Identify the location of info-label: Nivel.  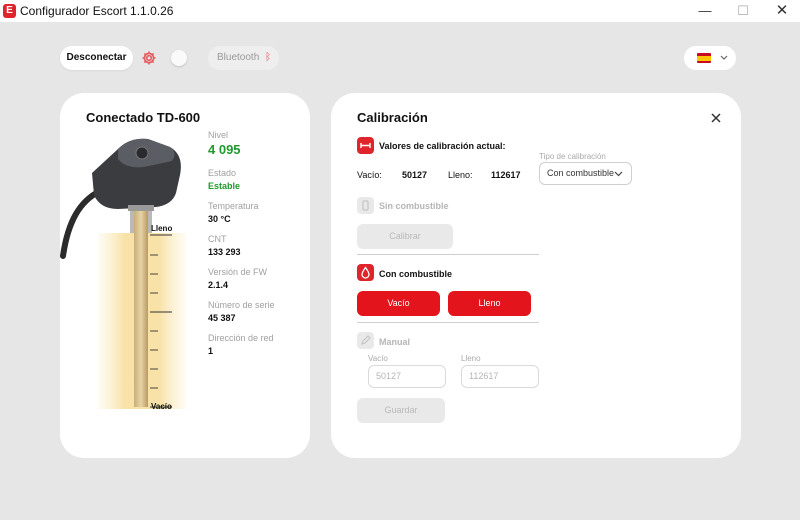
(218, 135).